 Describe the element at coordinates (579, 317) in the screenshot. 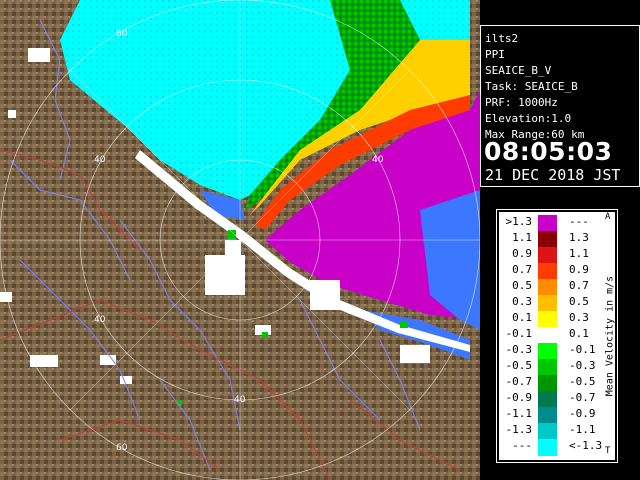

I see `legend-upper-value: 0.3` at that location.